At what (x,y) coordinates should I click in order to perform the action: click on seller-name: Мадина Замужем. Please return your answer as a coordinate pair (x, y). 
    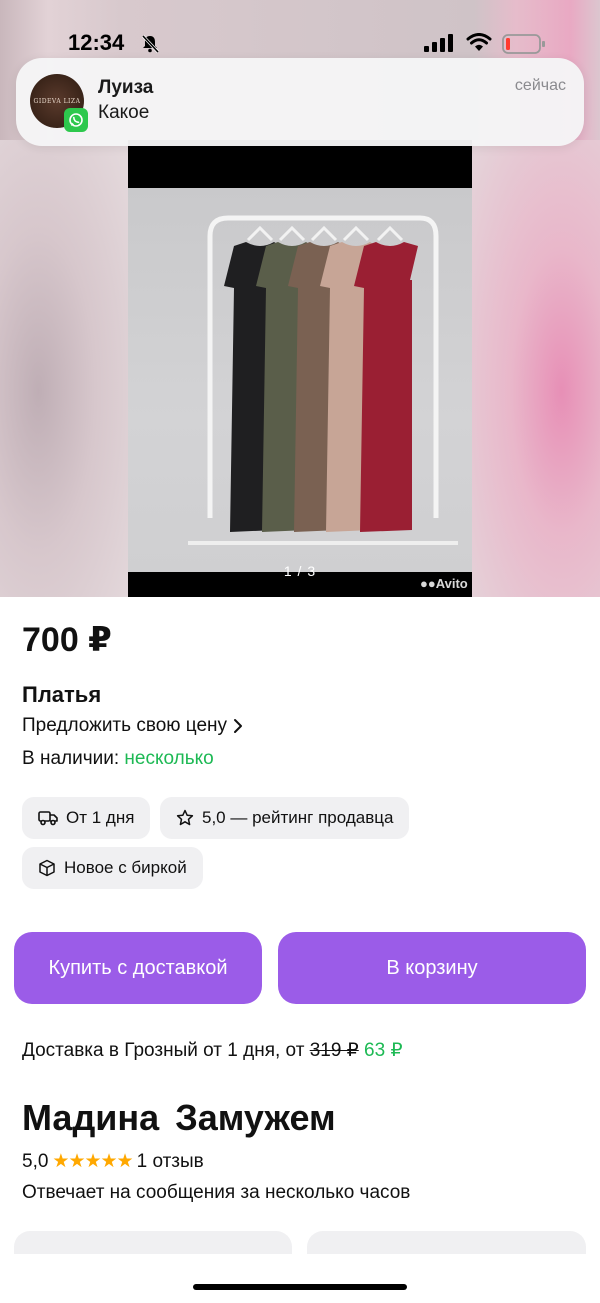
    Looking at the image, I should click on (179, 1118).